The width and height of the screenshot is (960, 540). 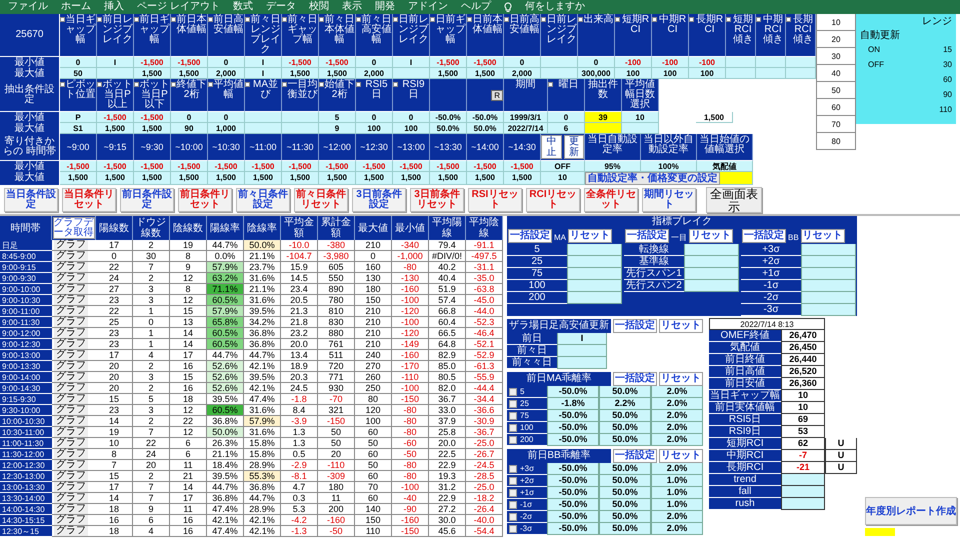 I want to click on action-button: 当日条件設定, so click(x=31, y=200).